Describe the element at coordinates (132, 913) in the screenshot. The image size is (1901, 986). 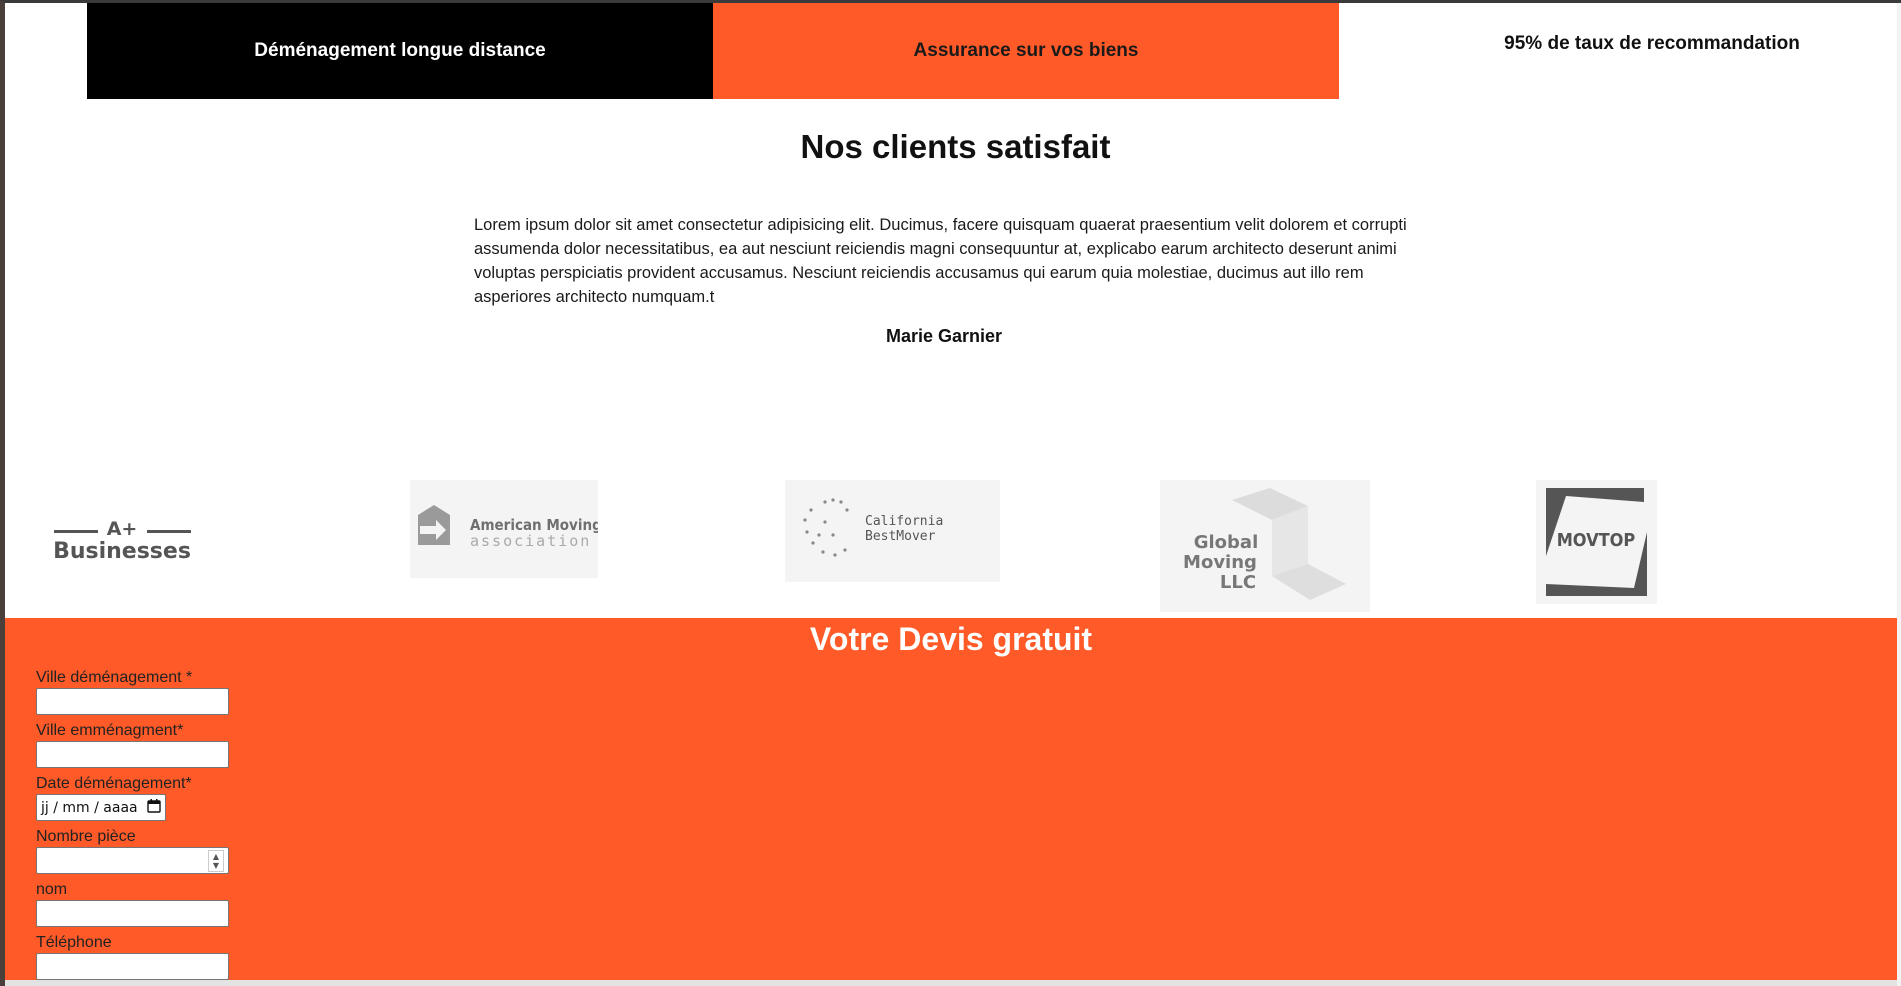
I see `nom-input` at that location.